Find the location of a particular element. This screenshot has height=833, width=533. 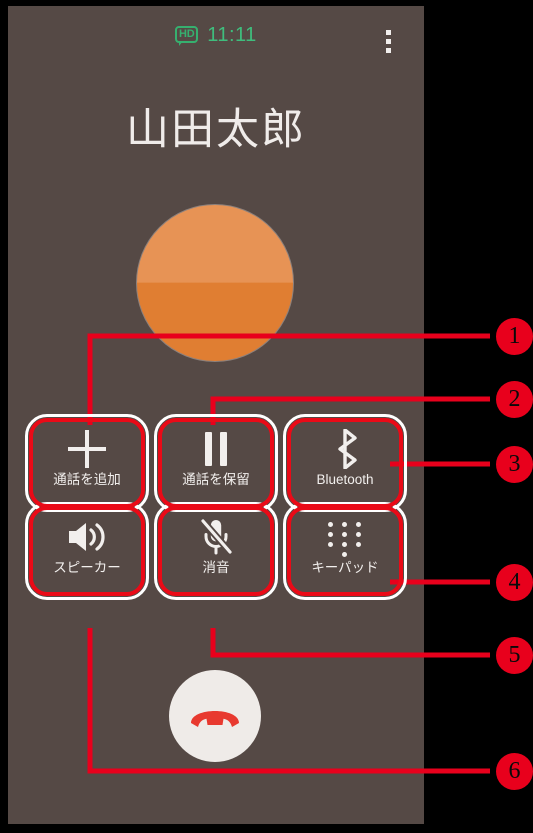

in-call-options-row: 通話を追加 通話を保留 Bluetooth is located at coordinates (216, 463).